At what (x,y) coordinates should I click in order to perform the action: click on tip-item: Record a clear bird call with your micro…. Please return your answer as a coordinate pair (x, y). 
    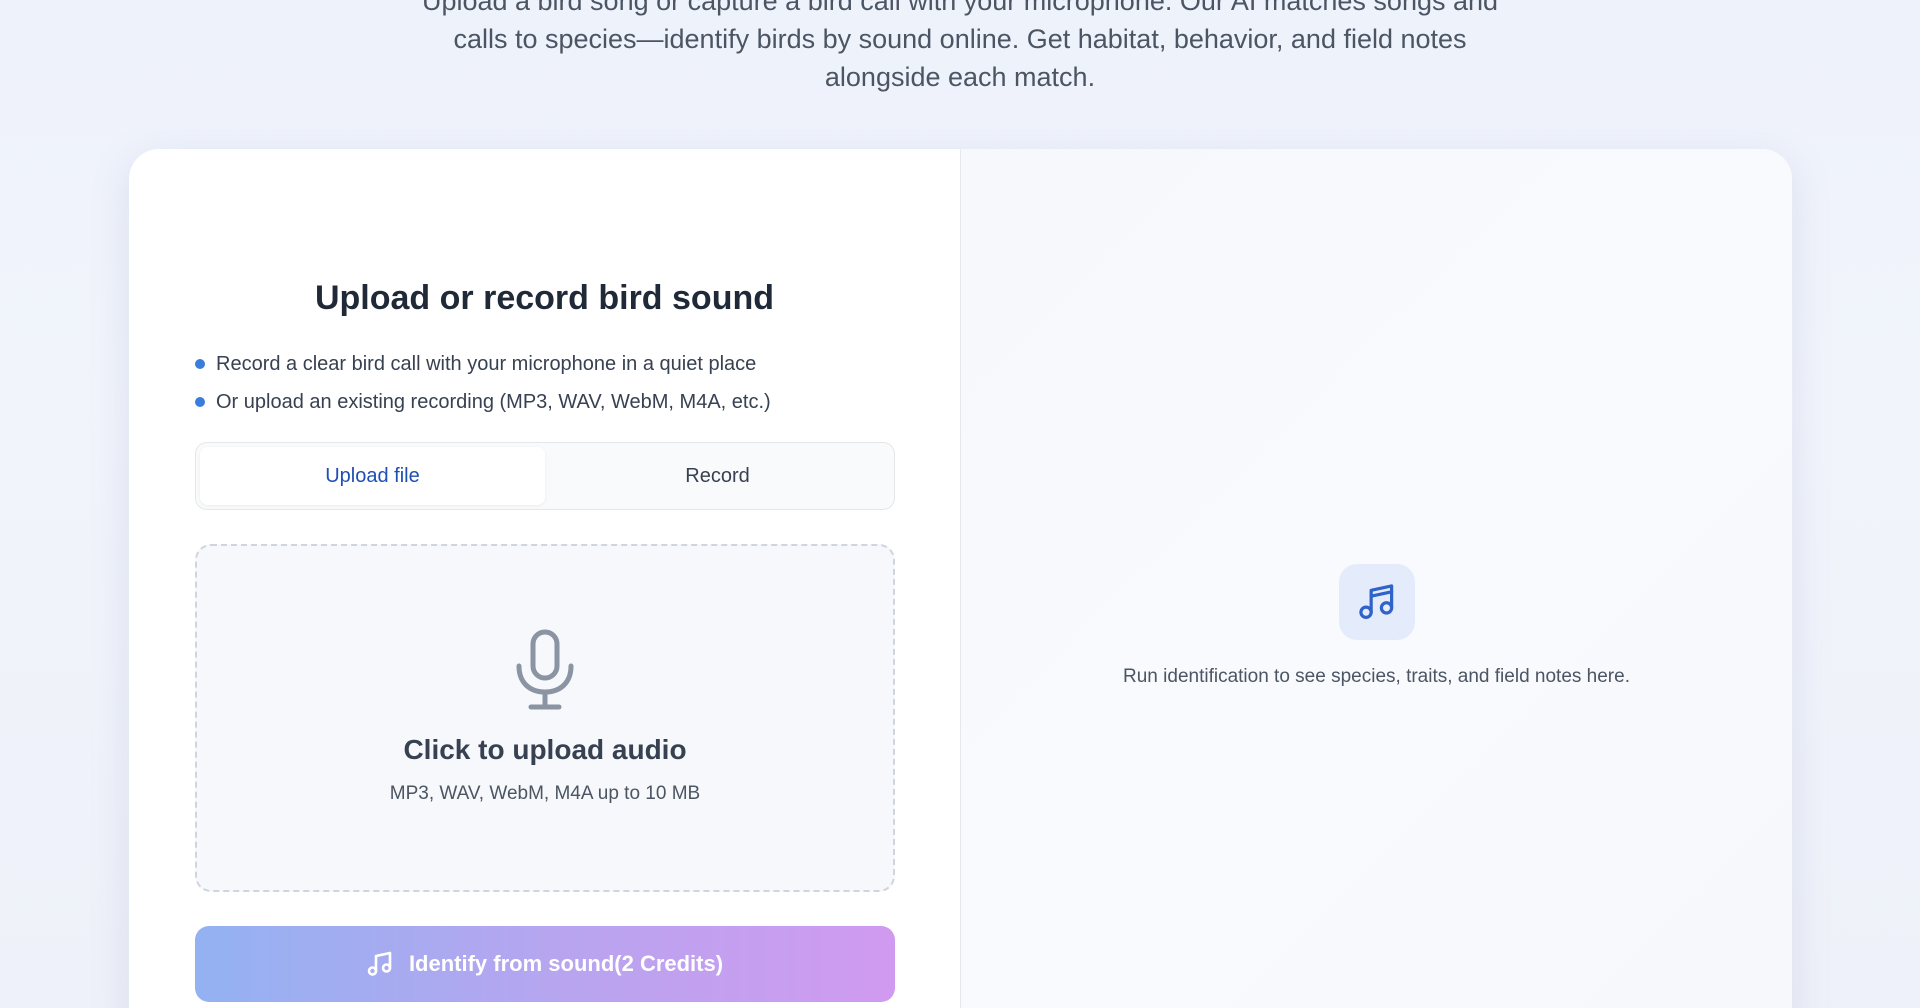
    Looking at the image, I should click on (483, 364).